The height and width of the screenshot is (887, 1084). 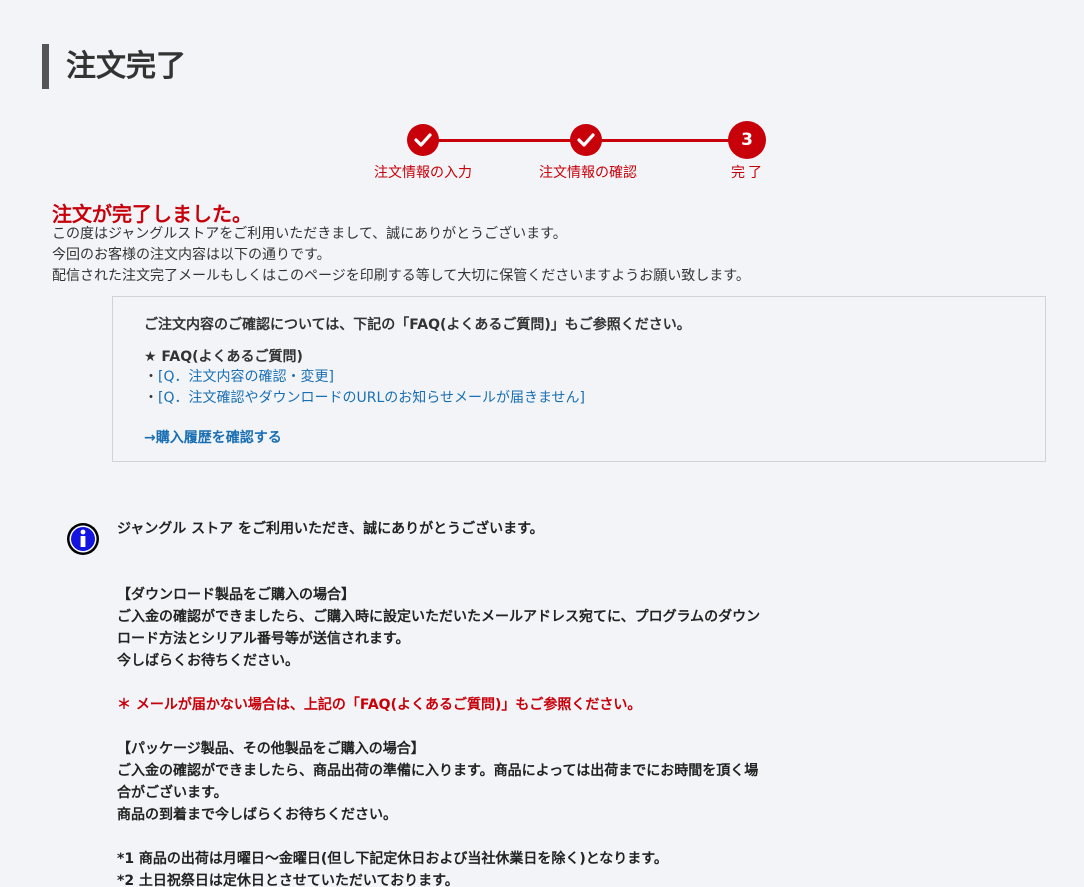 What do you see at coordinates (152, 214) in the screenshot?
I see `complete-heading: 注文が完了しました。` at bounding box center [152, 214].